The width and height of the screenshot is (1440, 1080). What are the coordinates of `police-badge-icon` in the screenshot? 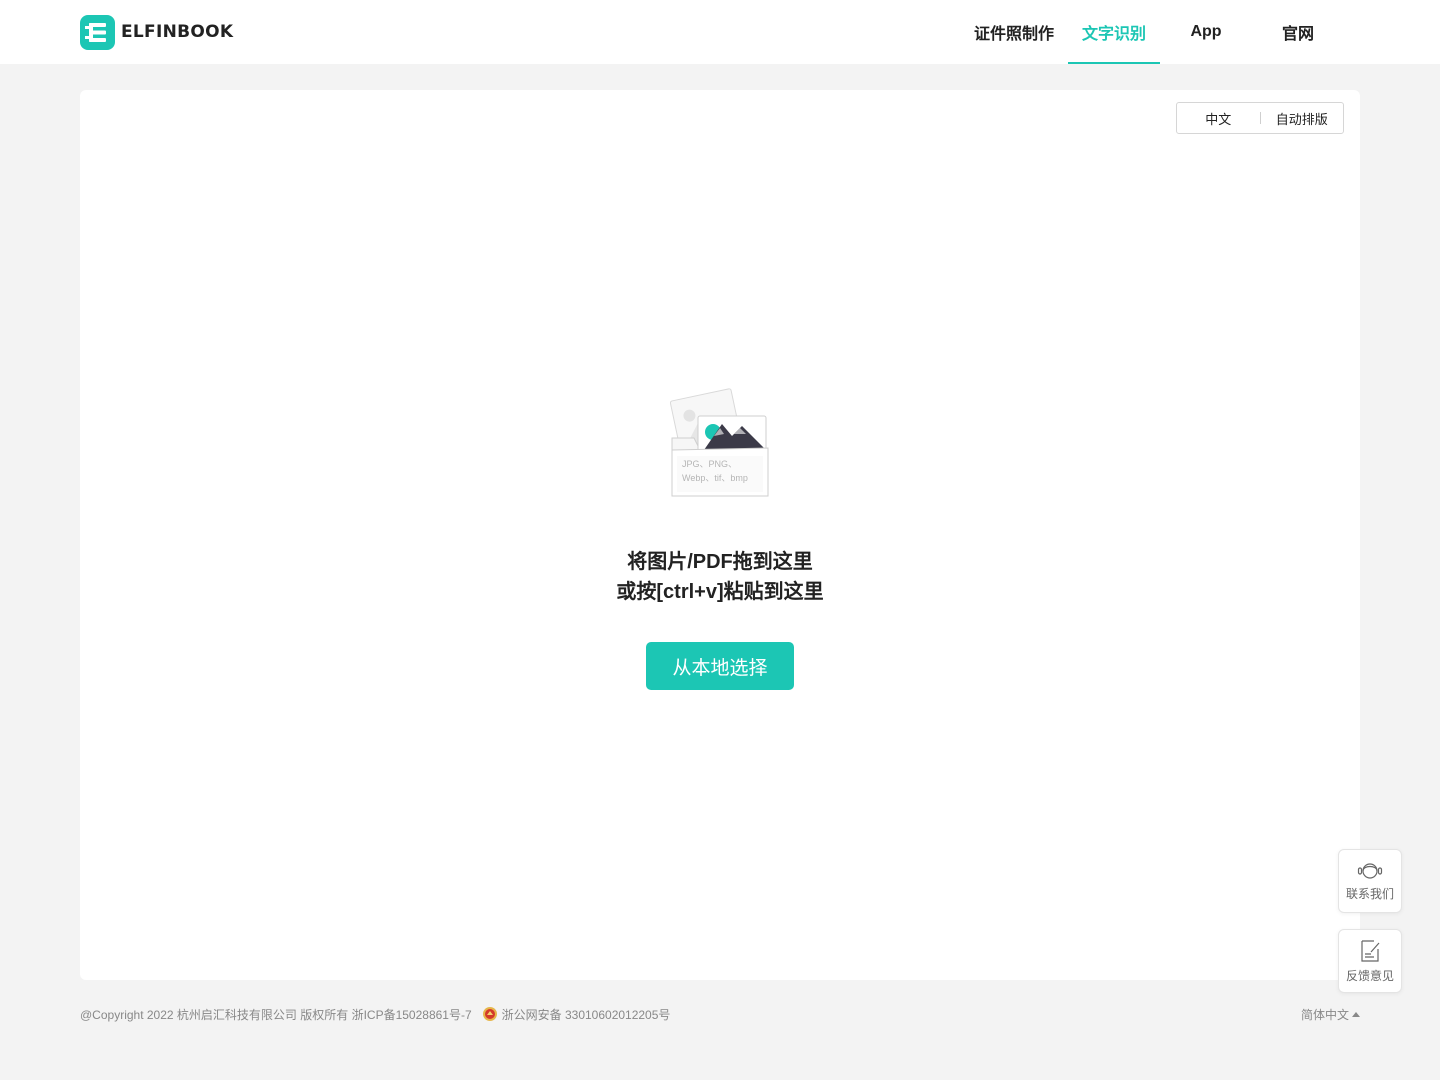 It's located at (489, 1014).